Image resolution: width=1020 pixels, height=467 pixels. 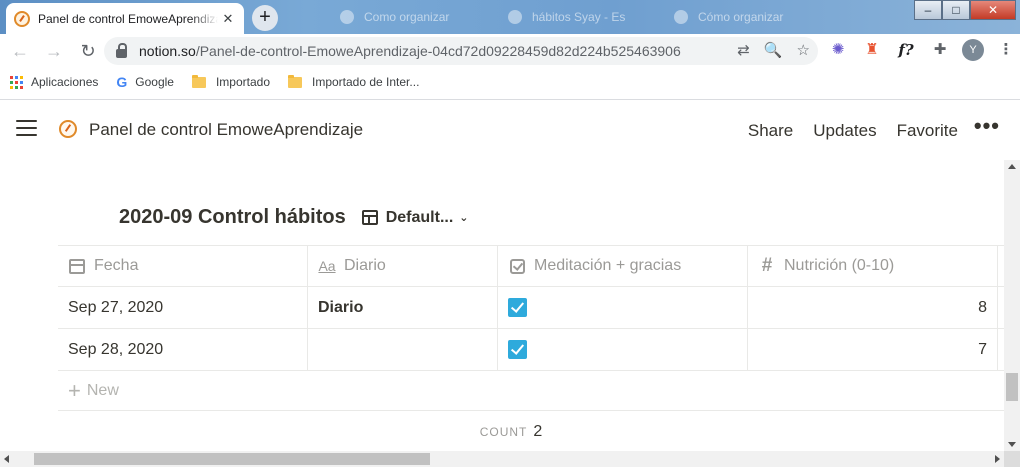 I want to click on favorite-button: Favorite, so click(x=927, y=131).